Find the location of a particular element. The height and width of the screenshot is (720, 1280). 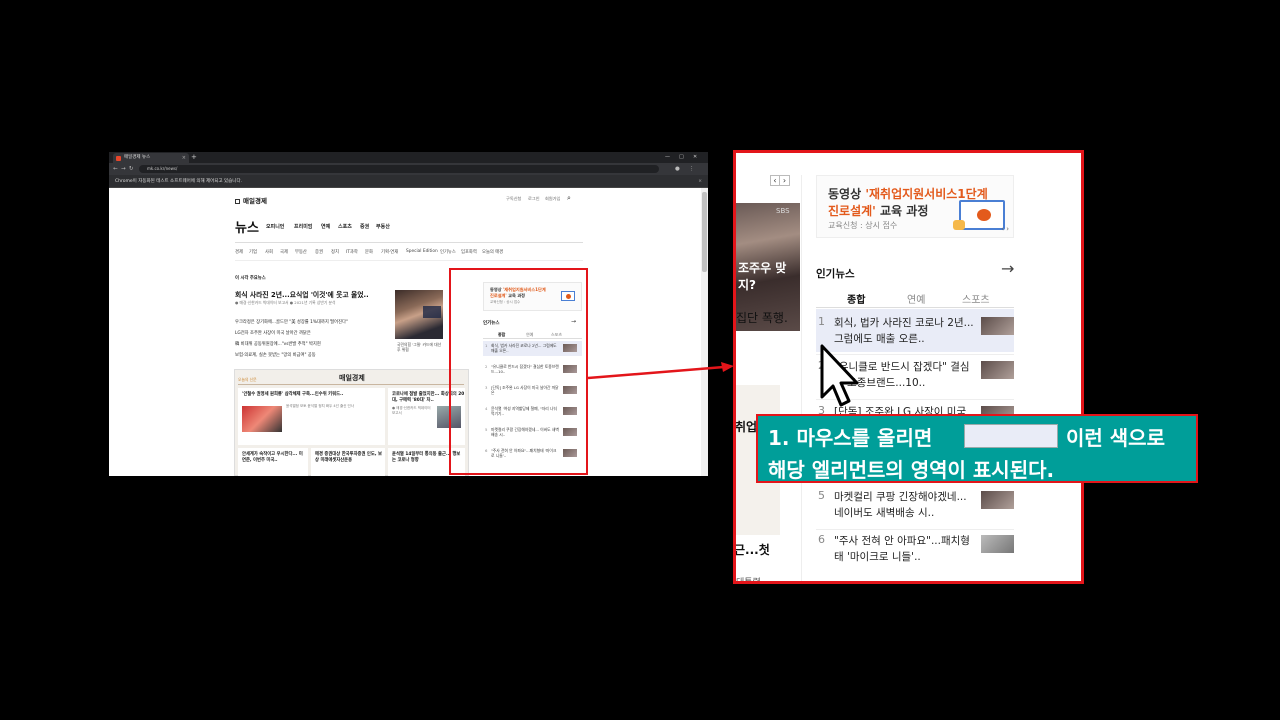

submenu-item: 기업 is located at coordinates (253, 252).